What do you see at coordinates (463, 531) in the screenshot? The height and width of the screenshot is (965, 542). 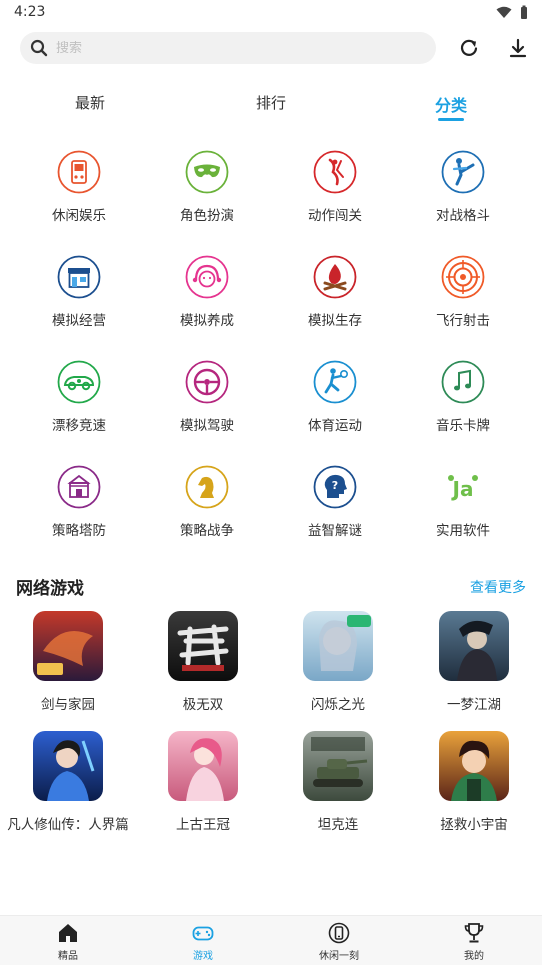 I see `category-label: 实用软件` at bounding box center [463, 531].